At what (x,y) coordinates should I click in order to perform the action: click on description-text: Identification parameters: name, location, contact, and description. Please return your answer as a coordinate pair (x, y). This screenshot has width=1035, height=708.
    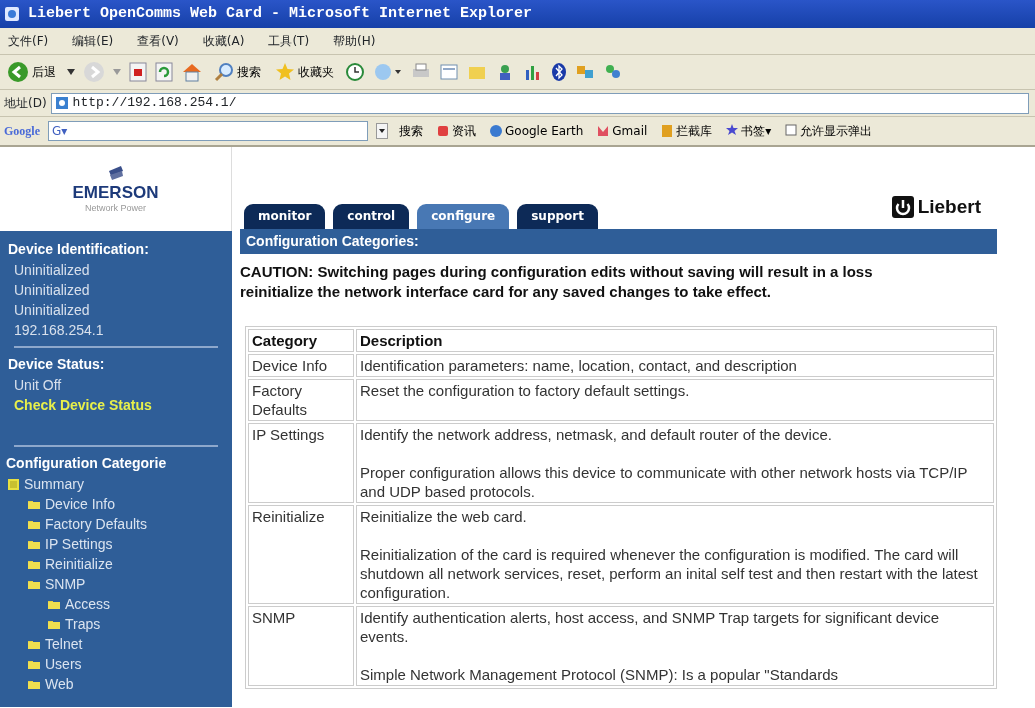
    Looking at the image, I should click on (579, 365).